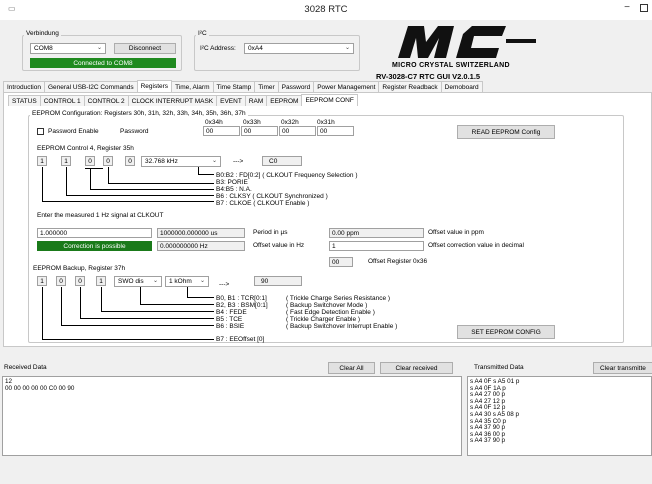  I want to click on tab-eeprom-conf: EEPROM CONF, so click(329, 100).